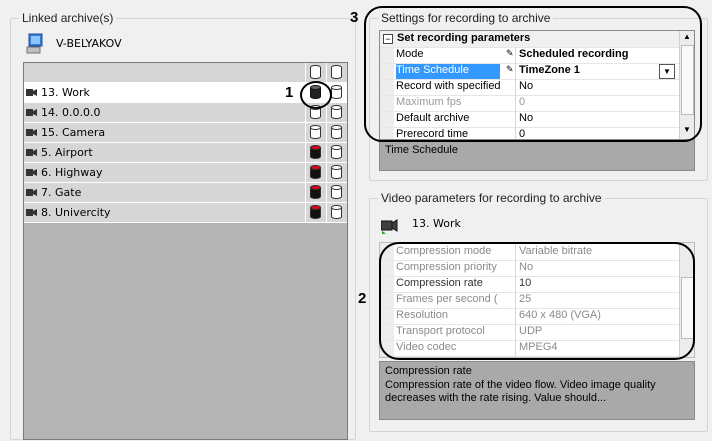 The image size is (712, 441). Describe the element at coordinates (185, 73) in the screenshot. I see `grid-header-row` at that location.